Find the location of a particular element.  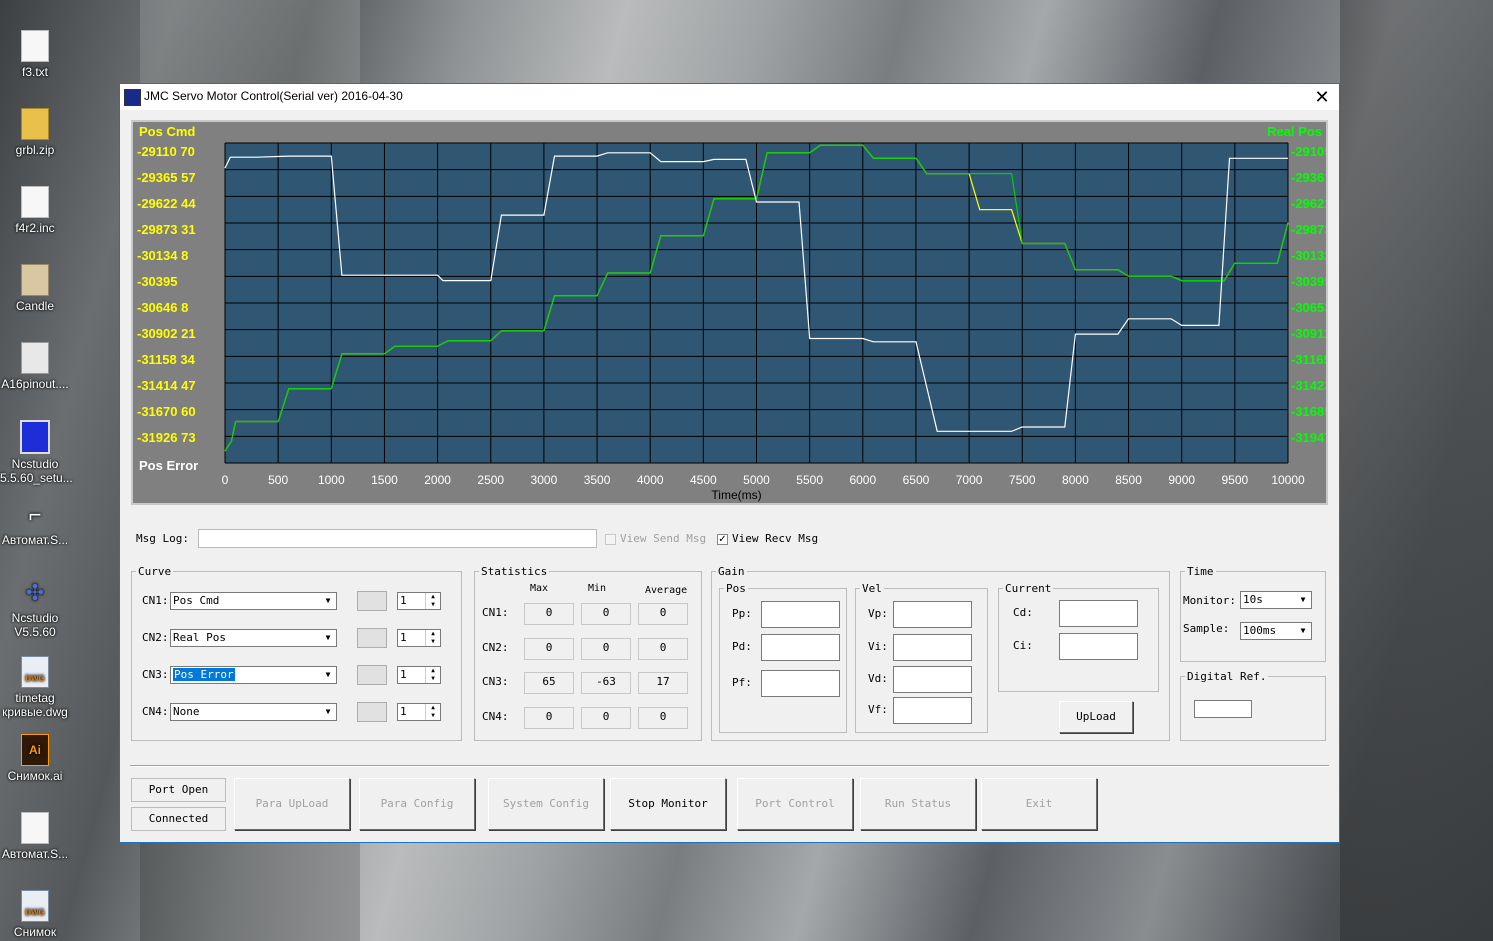

stop-monitor-button: Stop Monitor is located at coordinates (668, 804).